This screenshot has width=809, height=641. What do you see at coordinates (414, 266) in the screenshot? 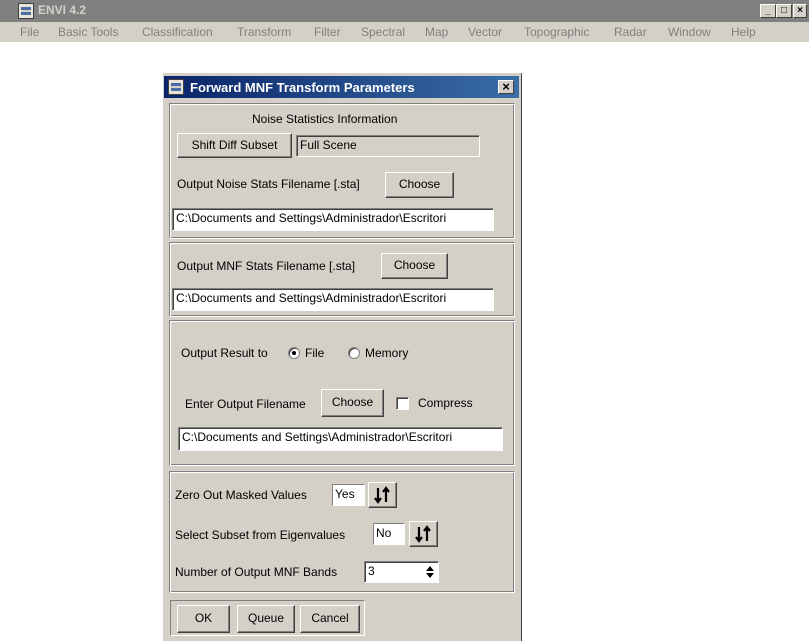
I see `mnf-choose-button: Choose` at bounding box center [414, 266].